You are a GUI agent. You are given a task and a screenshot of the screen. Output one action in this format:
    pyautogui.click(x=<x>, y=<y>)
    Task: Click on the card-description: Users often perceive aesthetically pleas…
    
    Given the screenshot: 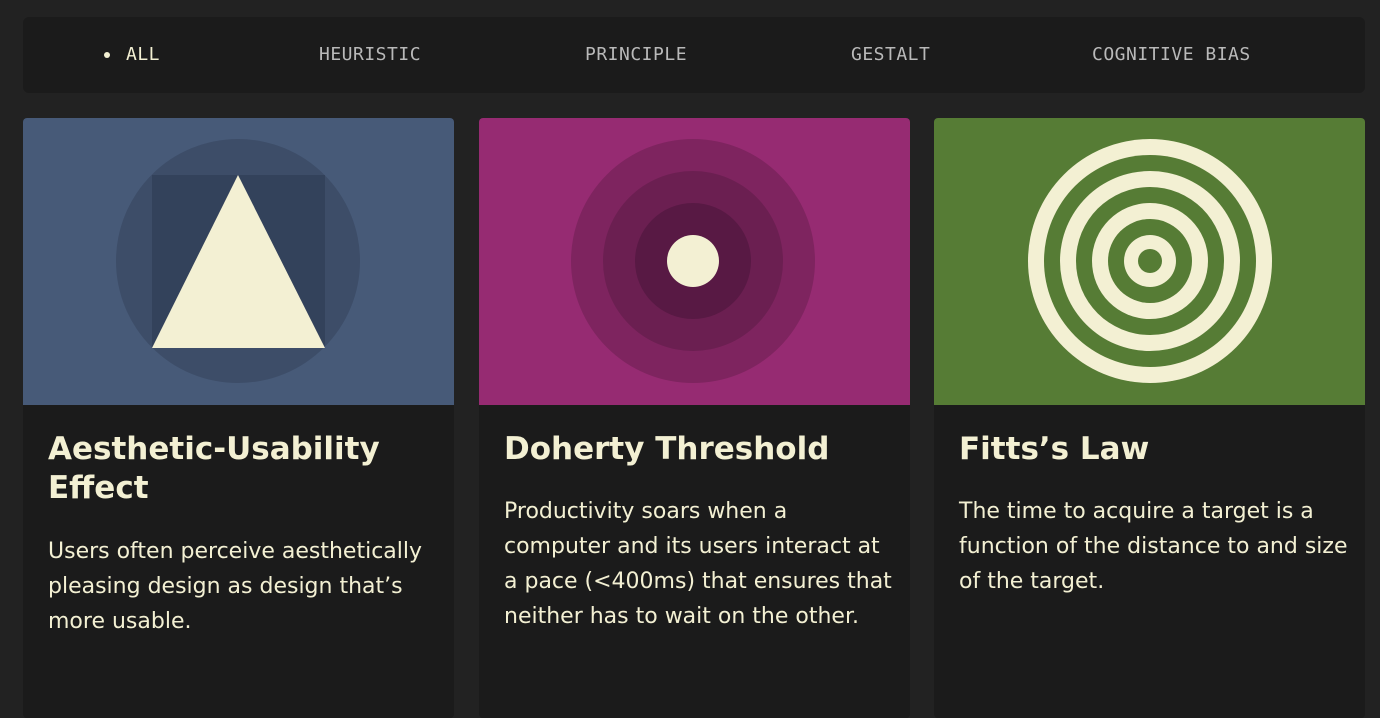 What is the action you would take?
    pyautogui.click(x=235, y=586)
    